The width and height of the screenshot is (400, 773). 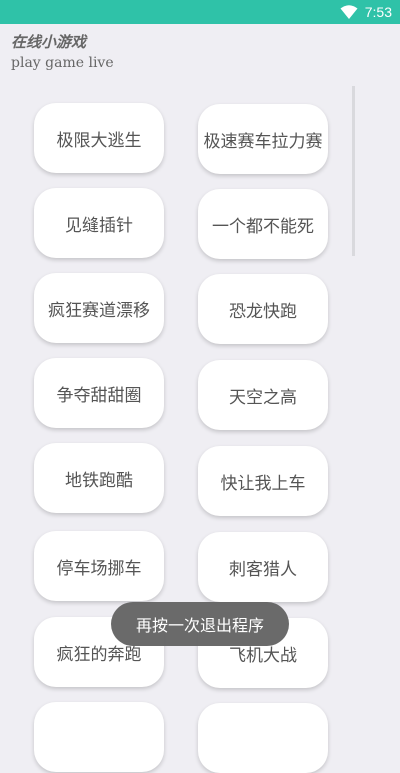 What do you see at coordinates (263, 224) in the screenshot?
I see `game-button-none-can-die: 一个都不能死` at bounding box center [263, 224].